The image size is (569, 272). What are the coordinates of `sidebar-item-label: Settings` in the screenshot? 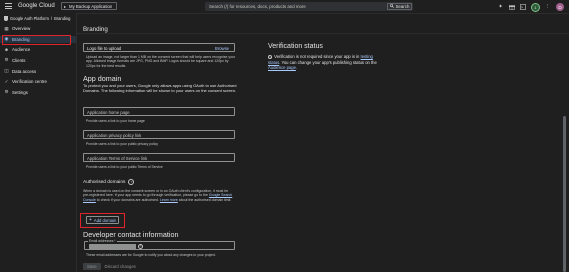 It's located at (20, 92).